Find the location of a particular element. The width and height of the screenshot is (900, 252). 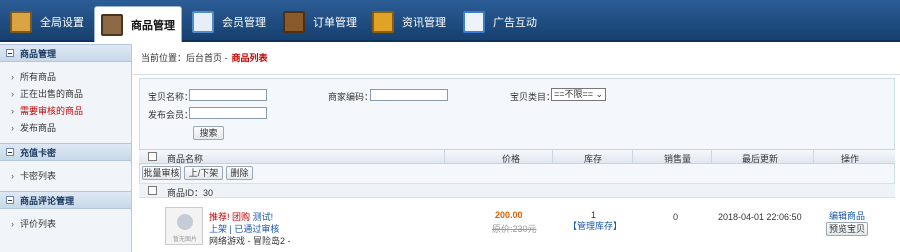

nav-member-management: 会员管理 is located at coordinates (229, 22).